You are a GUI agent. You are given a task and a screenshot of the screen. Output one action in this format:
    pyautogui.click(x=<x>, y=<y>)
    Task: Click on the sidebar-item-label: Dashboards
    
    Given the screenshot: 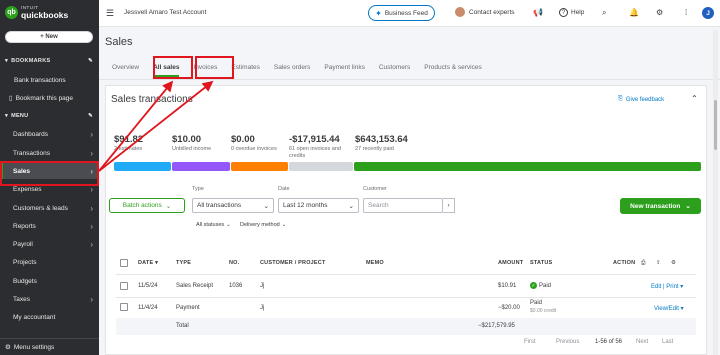 What is the action you would take?
    pyautogui.click(x=31, y=134)
    